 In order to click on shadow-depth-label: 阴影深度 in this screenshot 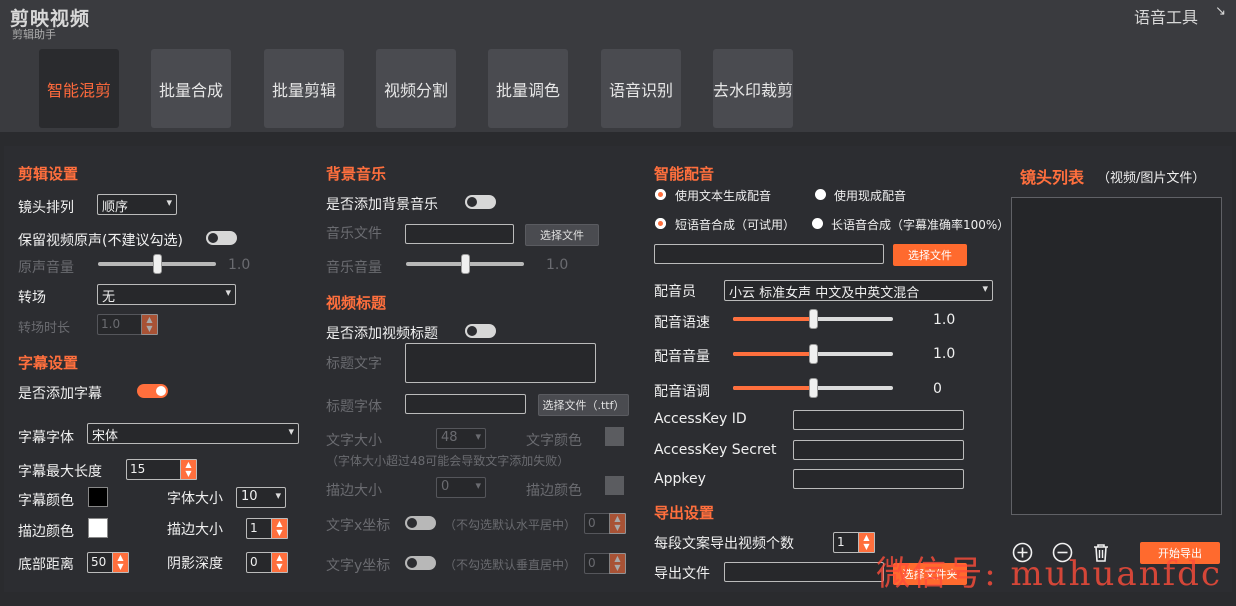, I will do `click(195, 564)`.